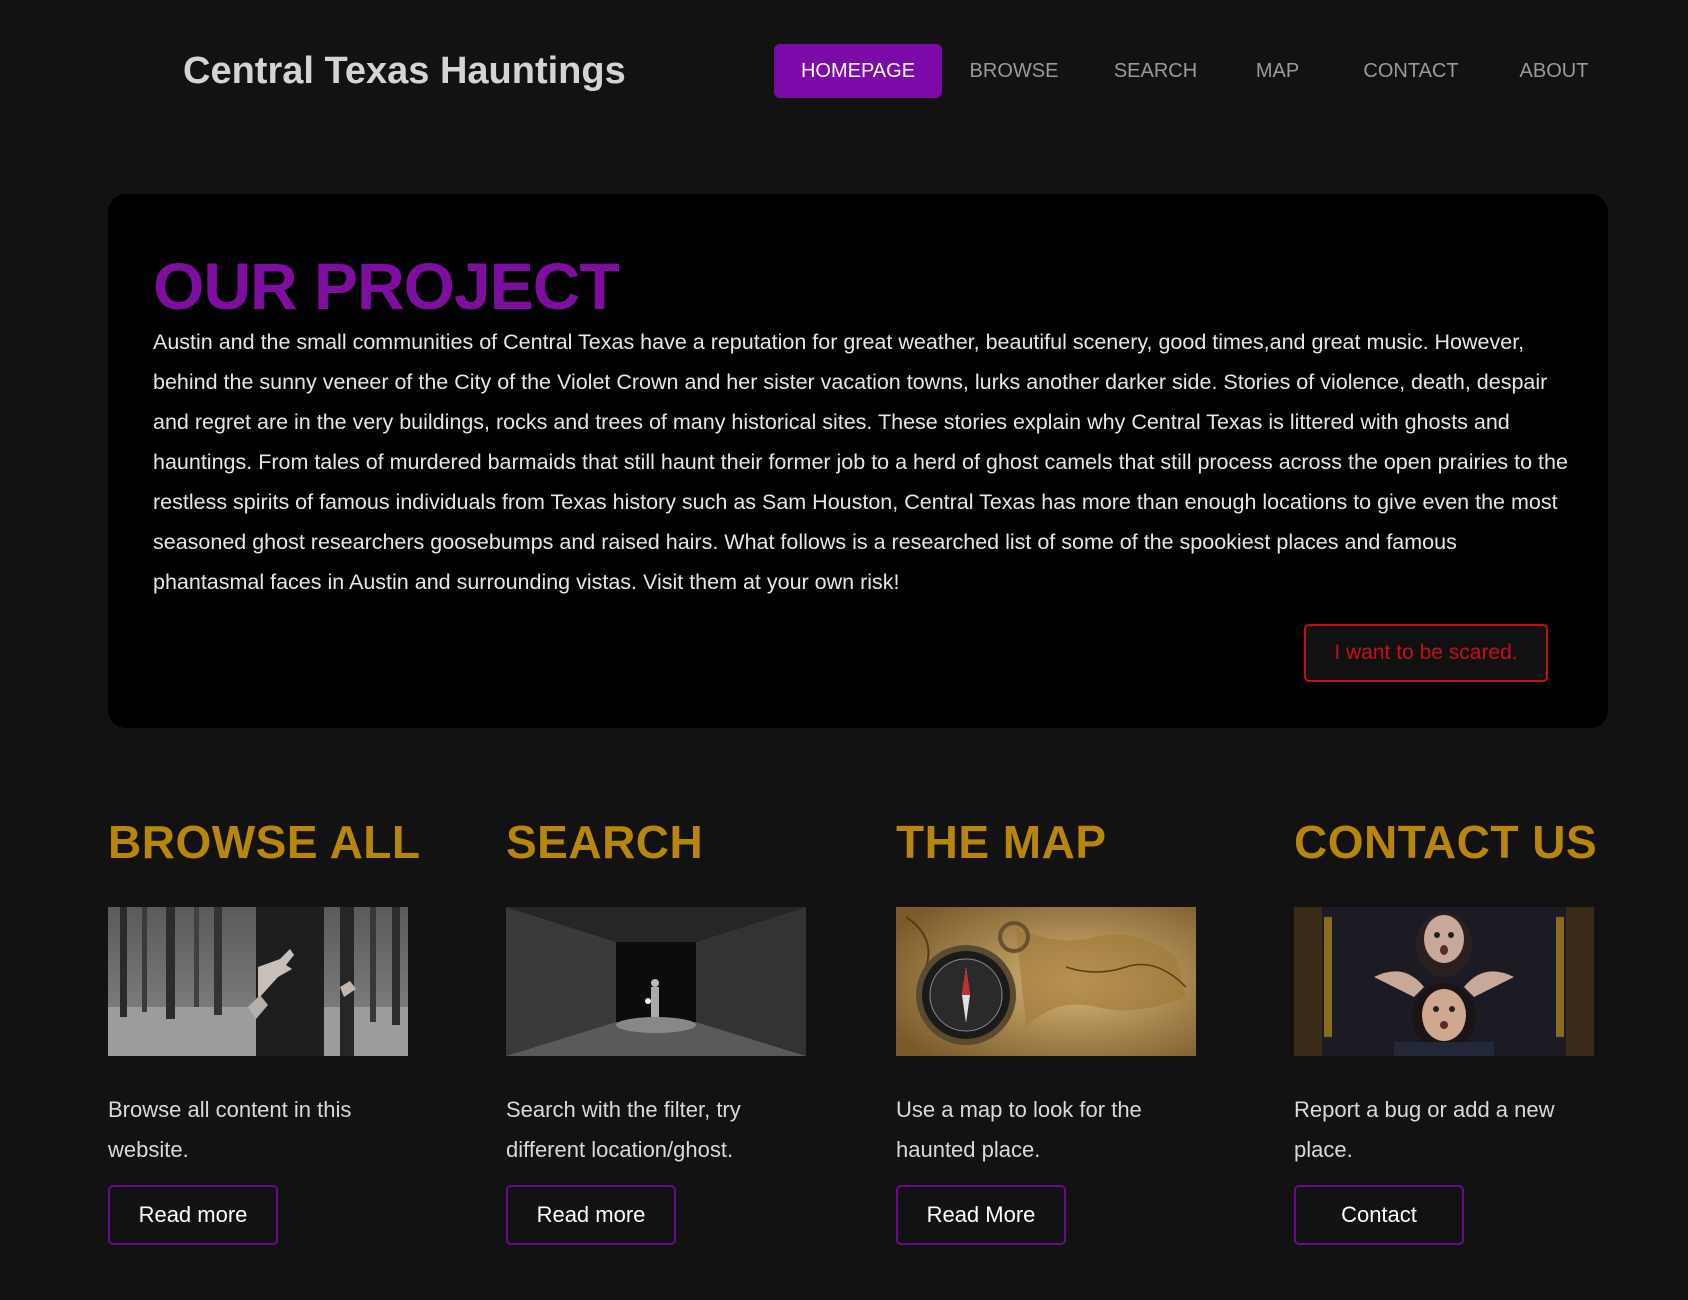 This screenshot has width=1688, height=1300. What do you see at coordinates (1426, 653) in the screenshot?
I see `scare-button: I want to be scared.` at bounding box center [1426, 653].